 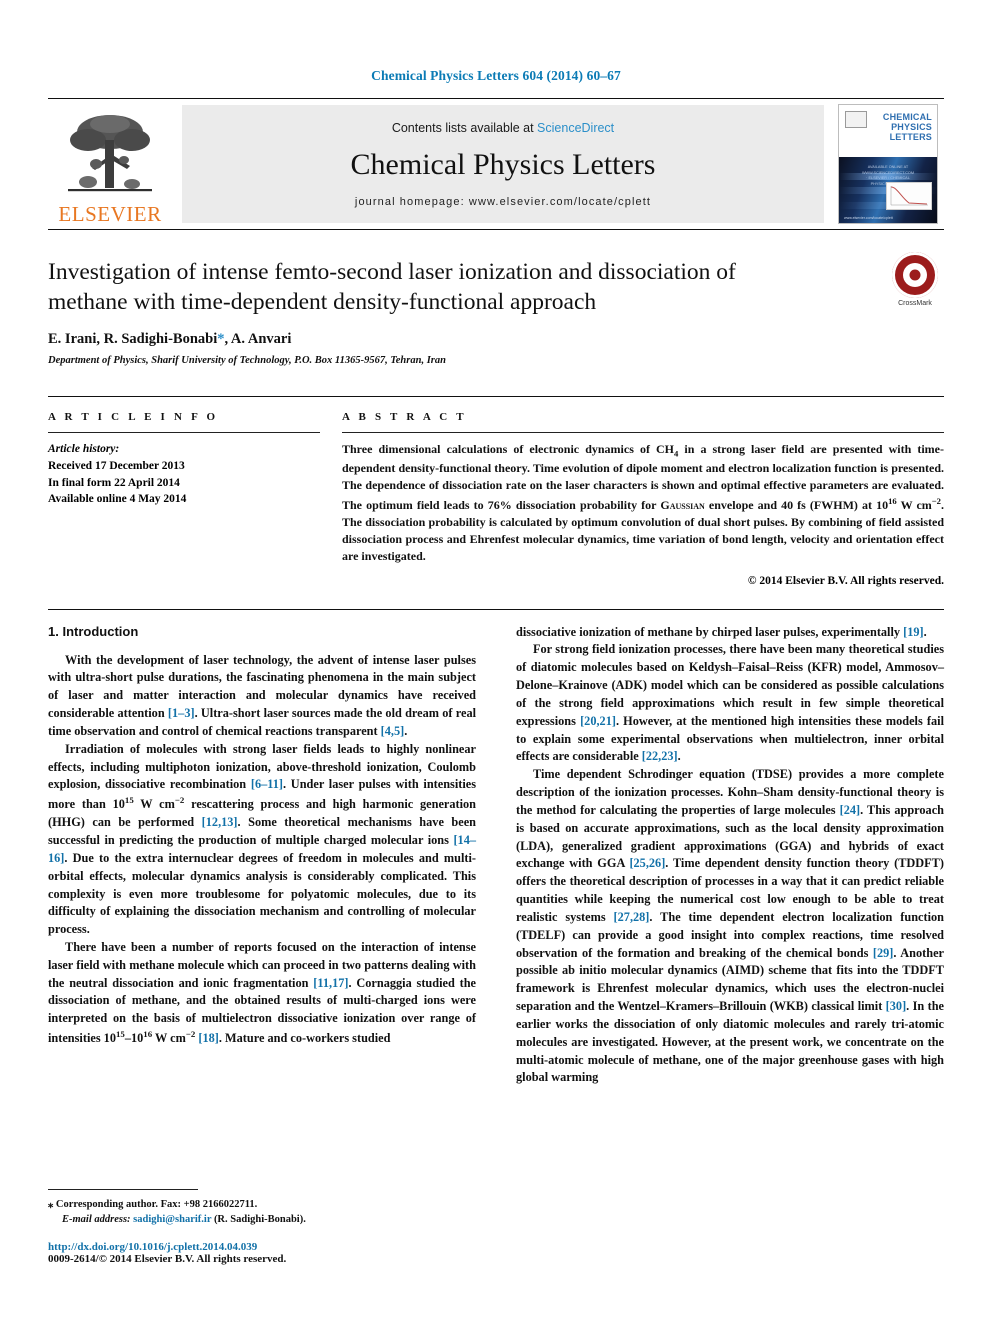 I want to click on email-label: E-mail address:, so click(x=96, y=1220).